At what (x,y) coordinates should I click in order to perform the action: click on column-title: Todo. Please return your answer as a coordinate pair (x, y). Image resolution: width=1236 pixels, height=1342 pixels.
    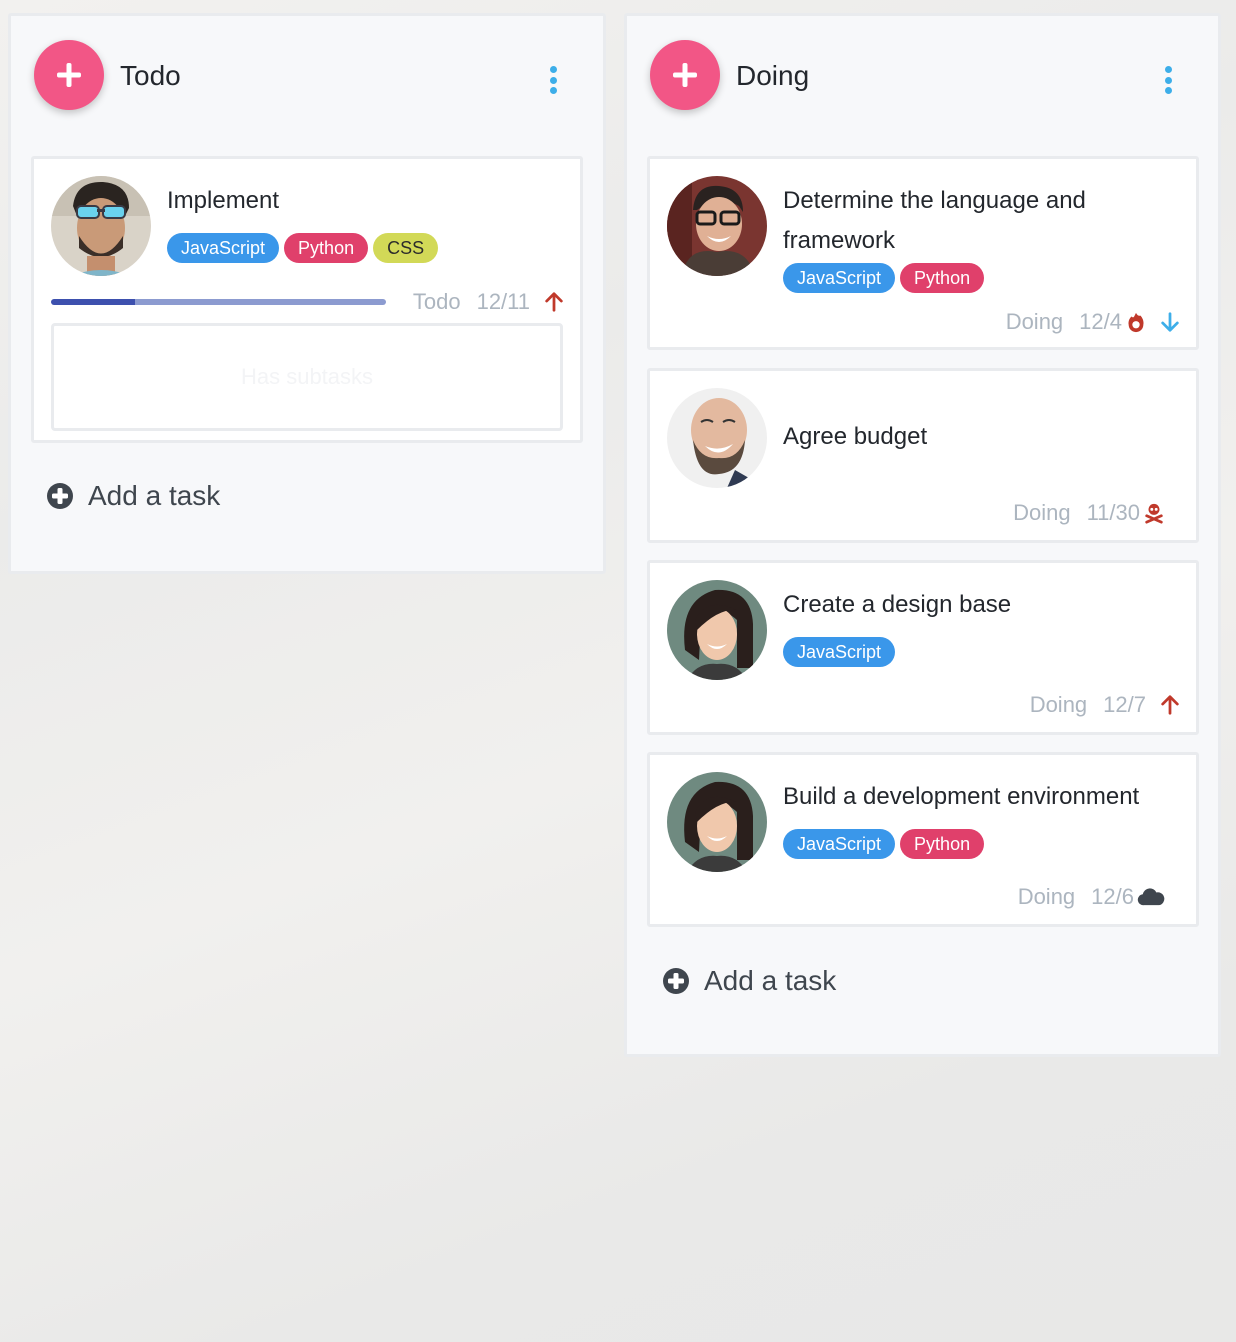
    Looking at the image, I should click on (150, 75).